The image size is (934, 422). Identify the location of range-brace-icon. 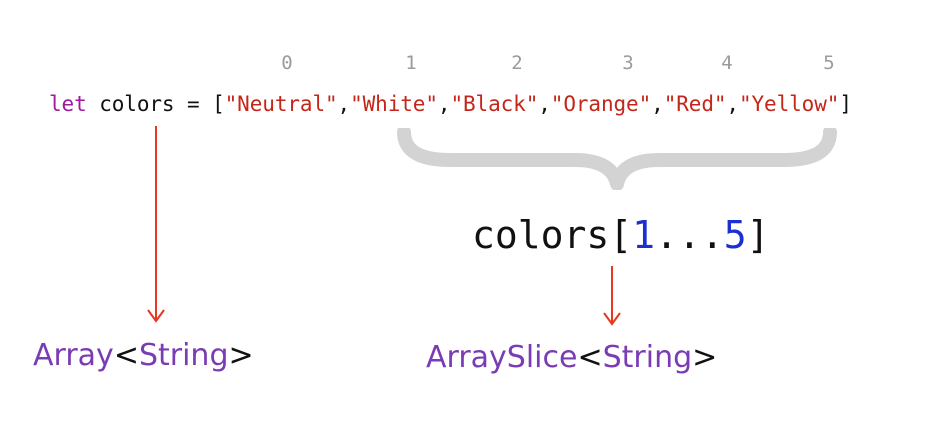
(617, 159).